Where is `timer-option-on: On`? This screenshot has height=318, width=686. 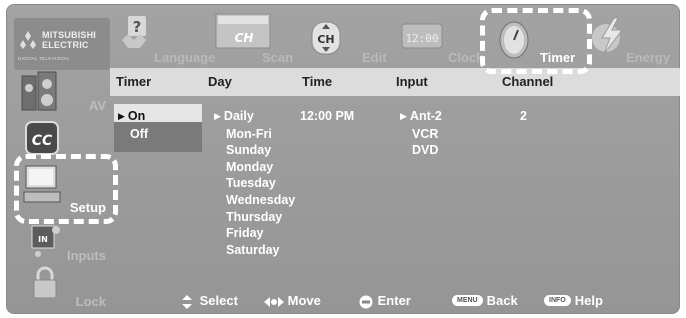 timer-option-on: On is located at coordinates (133, 117).